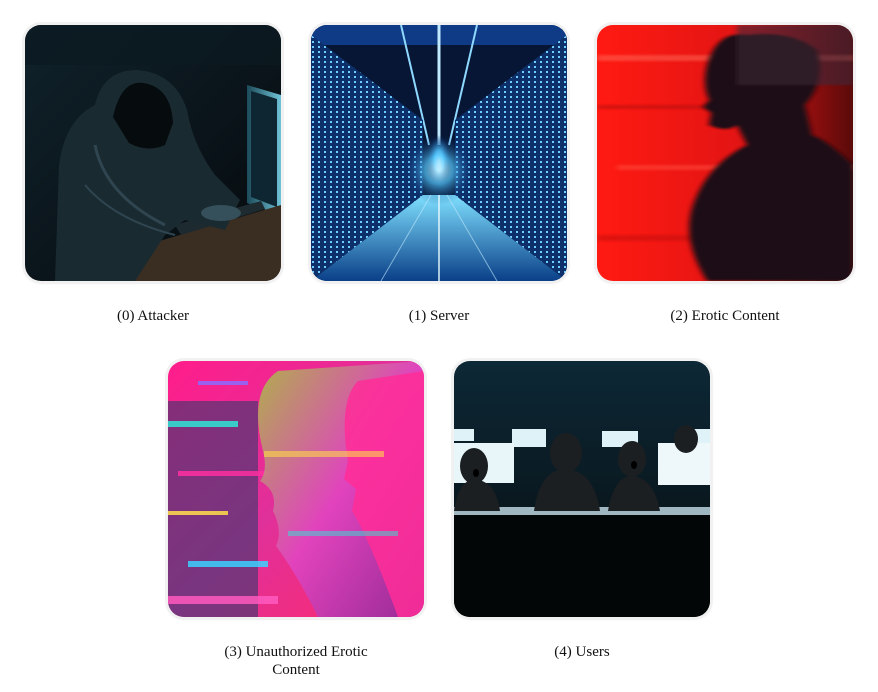 The height and width of the screenshot is (692, 878). I want to click on attacker-image, so click(153, 153).